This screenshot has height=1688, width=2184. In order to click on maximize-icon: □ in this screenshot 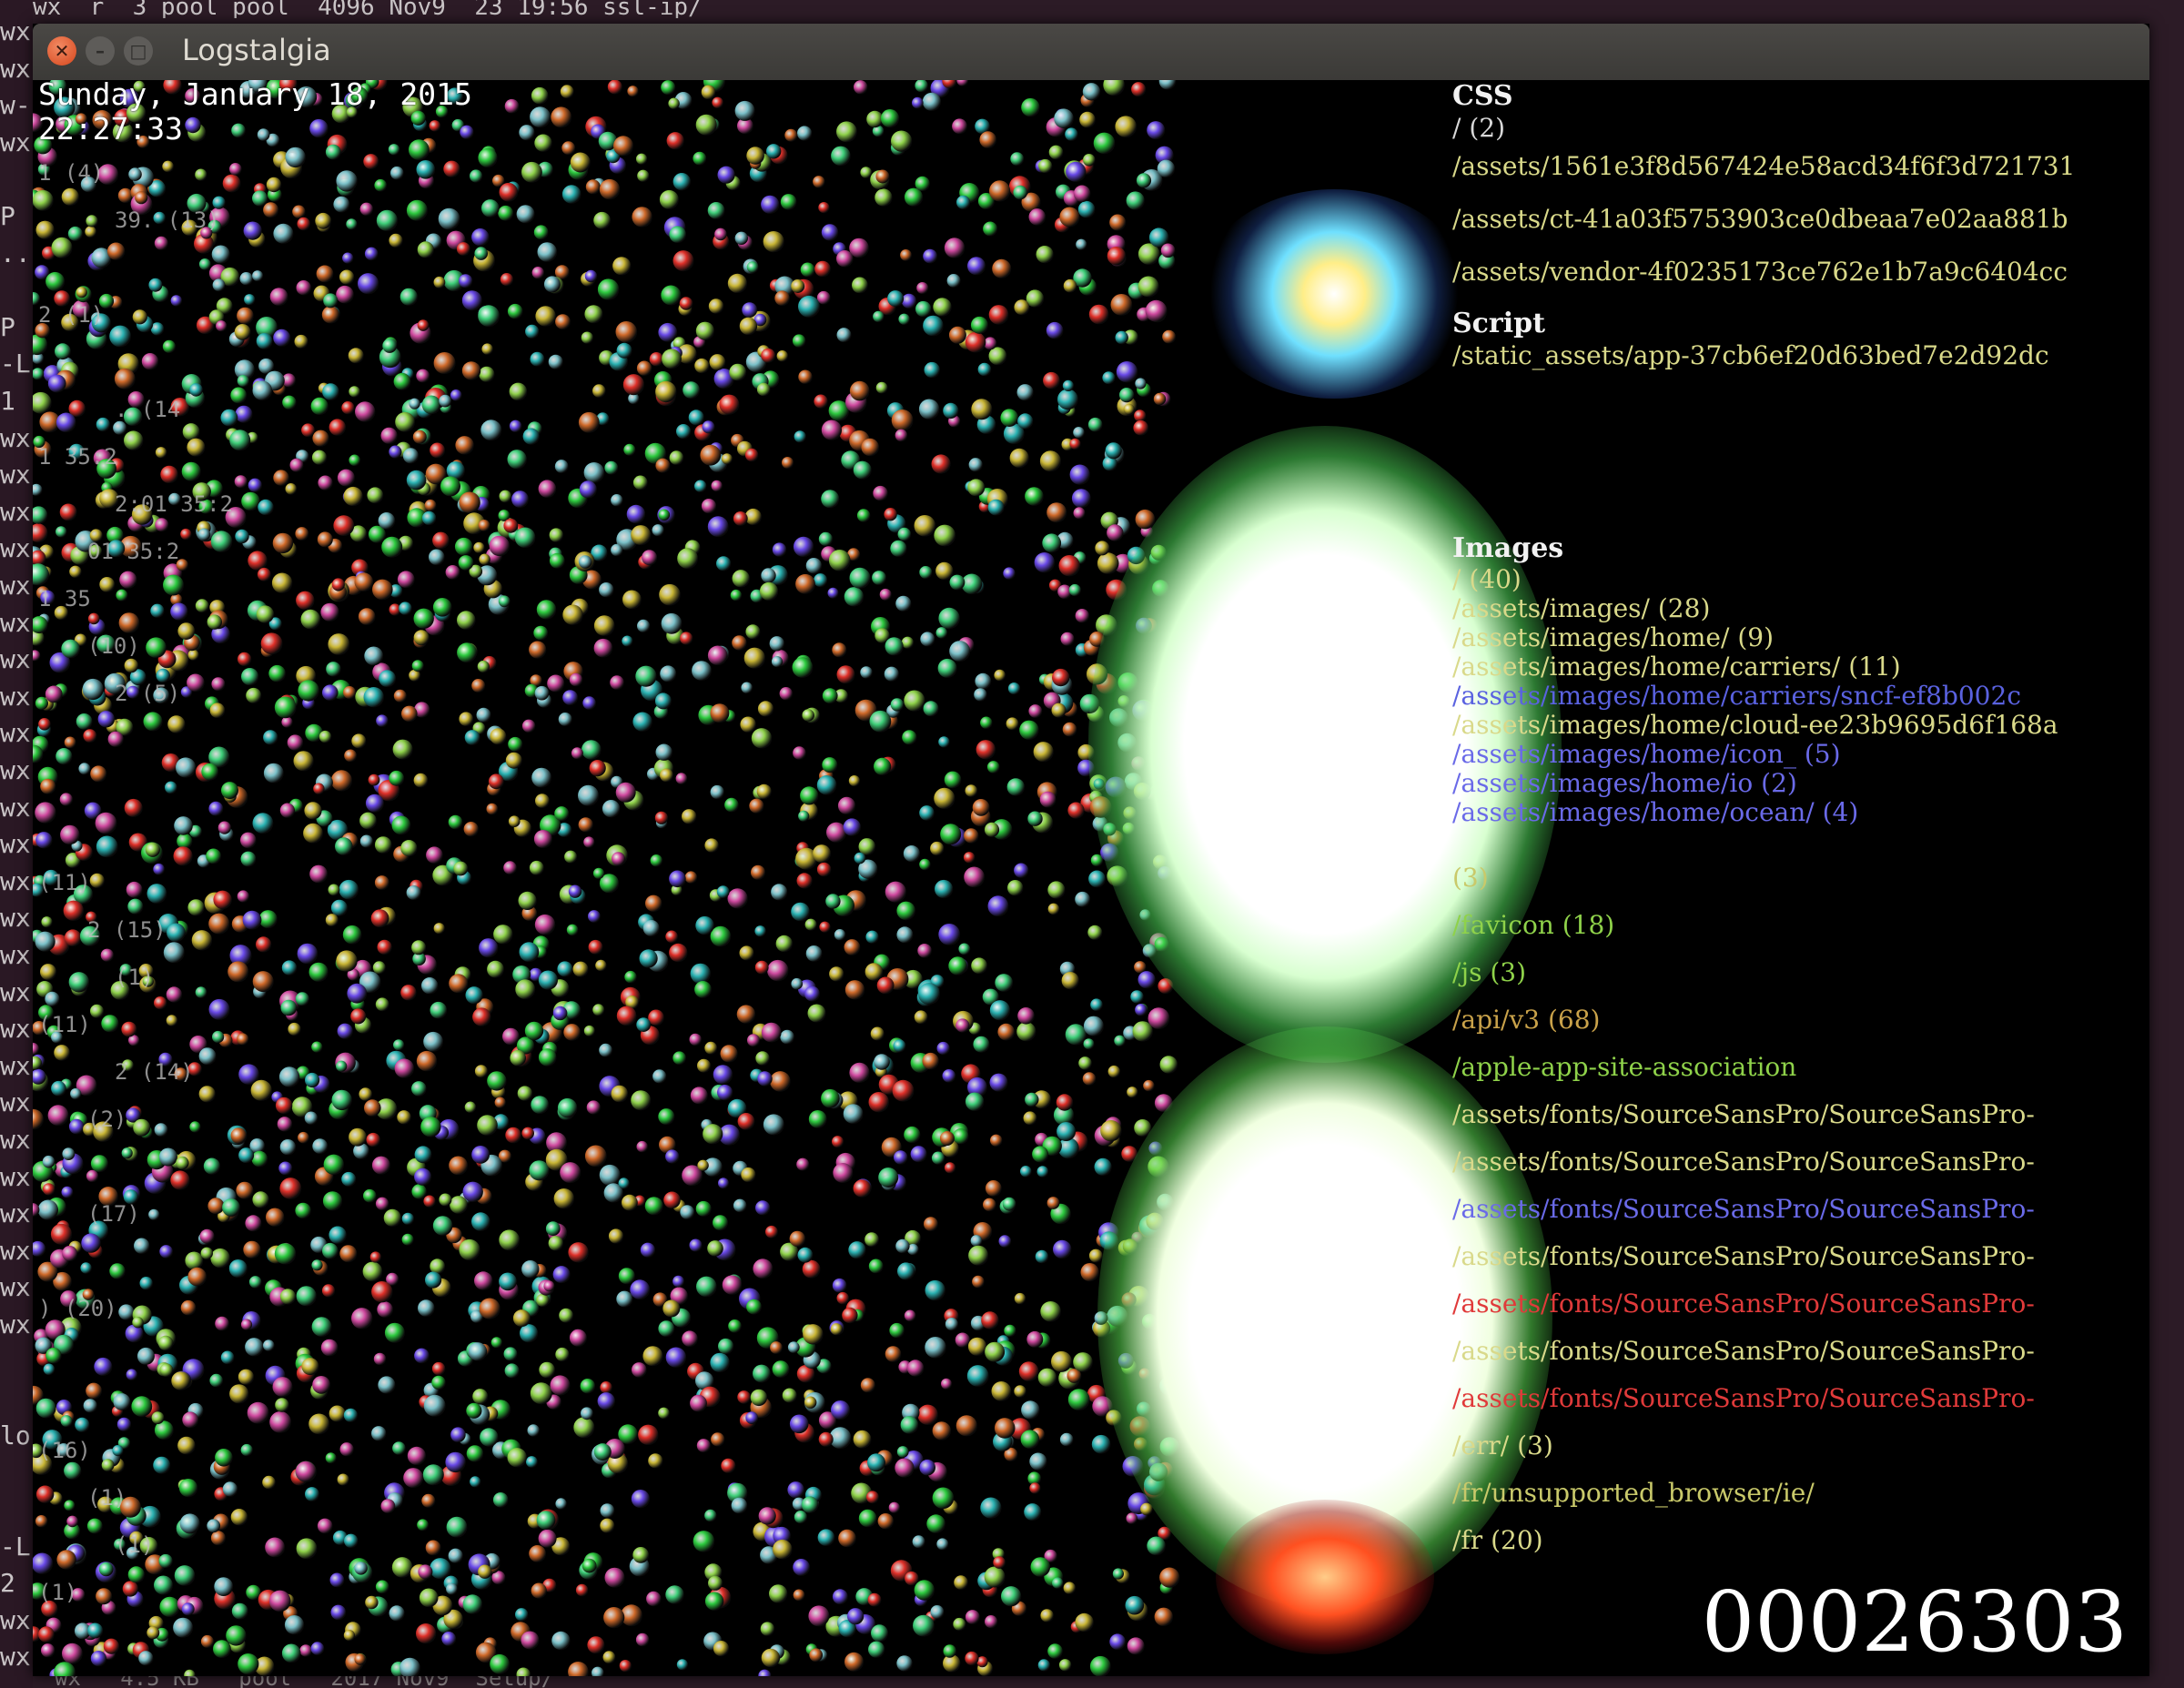, I will do `click(139, 51)`.